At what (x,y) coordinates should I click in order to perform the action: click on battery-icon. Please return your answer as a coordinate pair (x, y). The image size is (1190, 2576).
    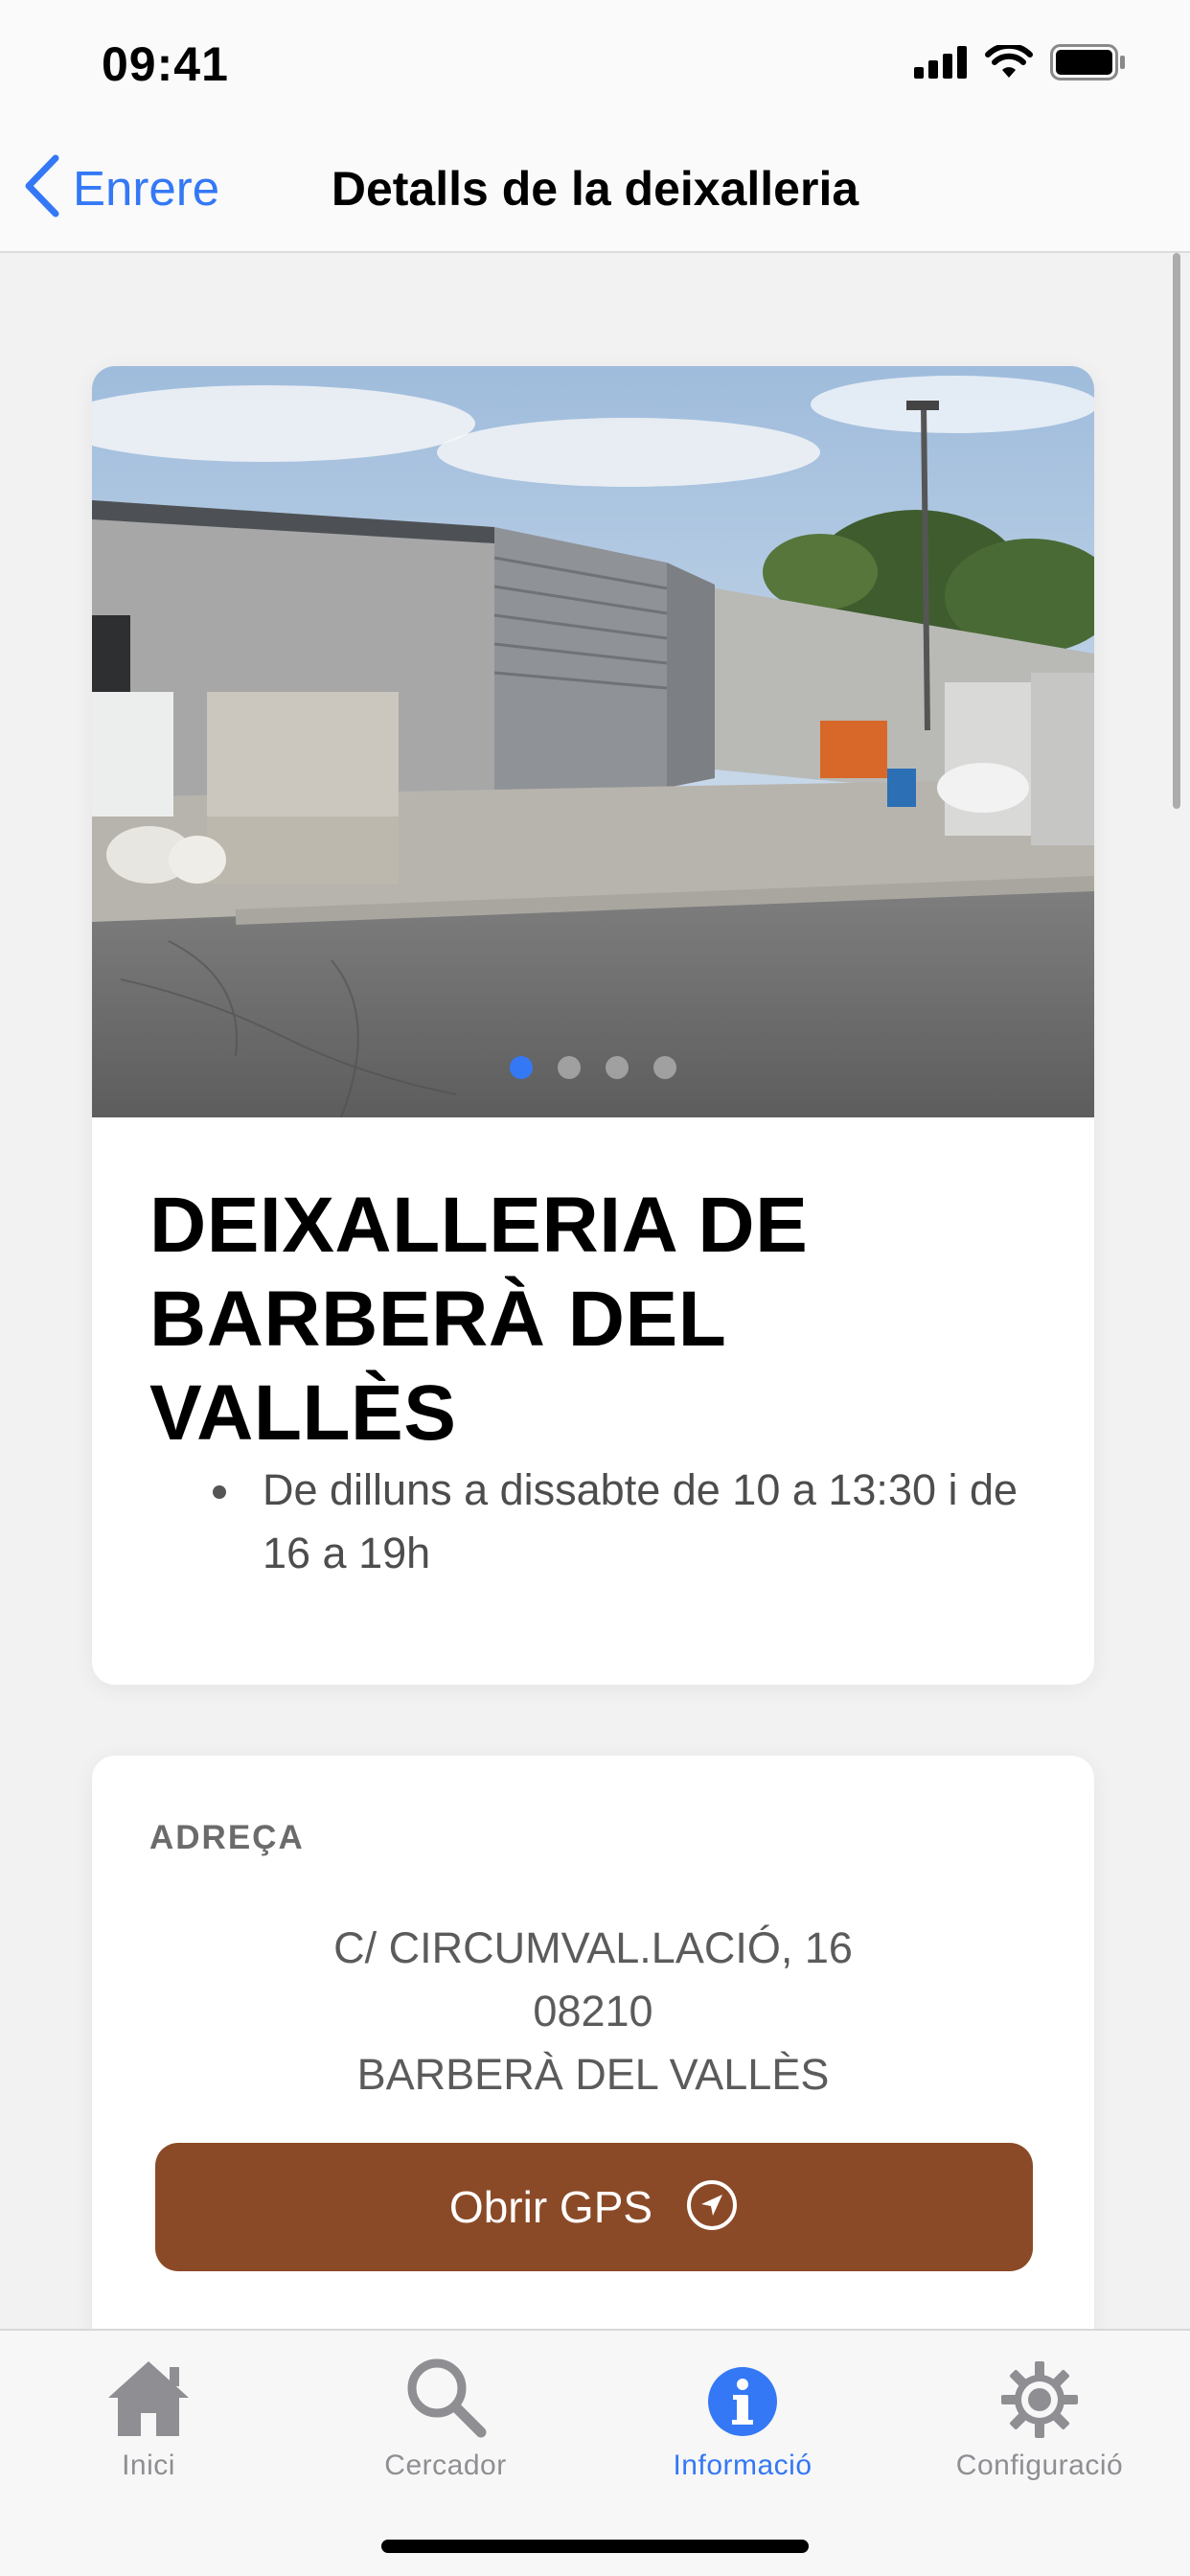
    Looking at the image, I should click on (1089, 64).